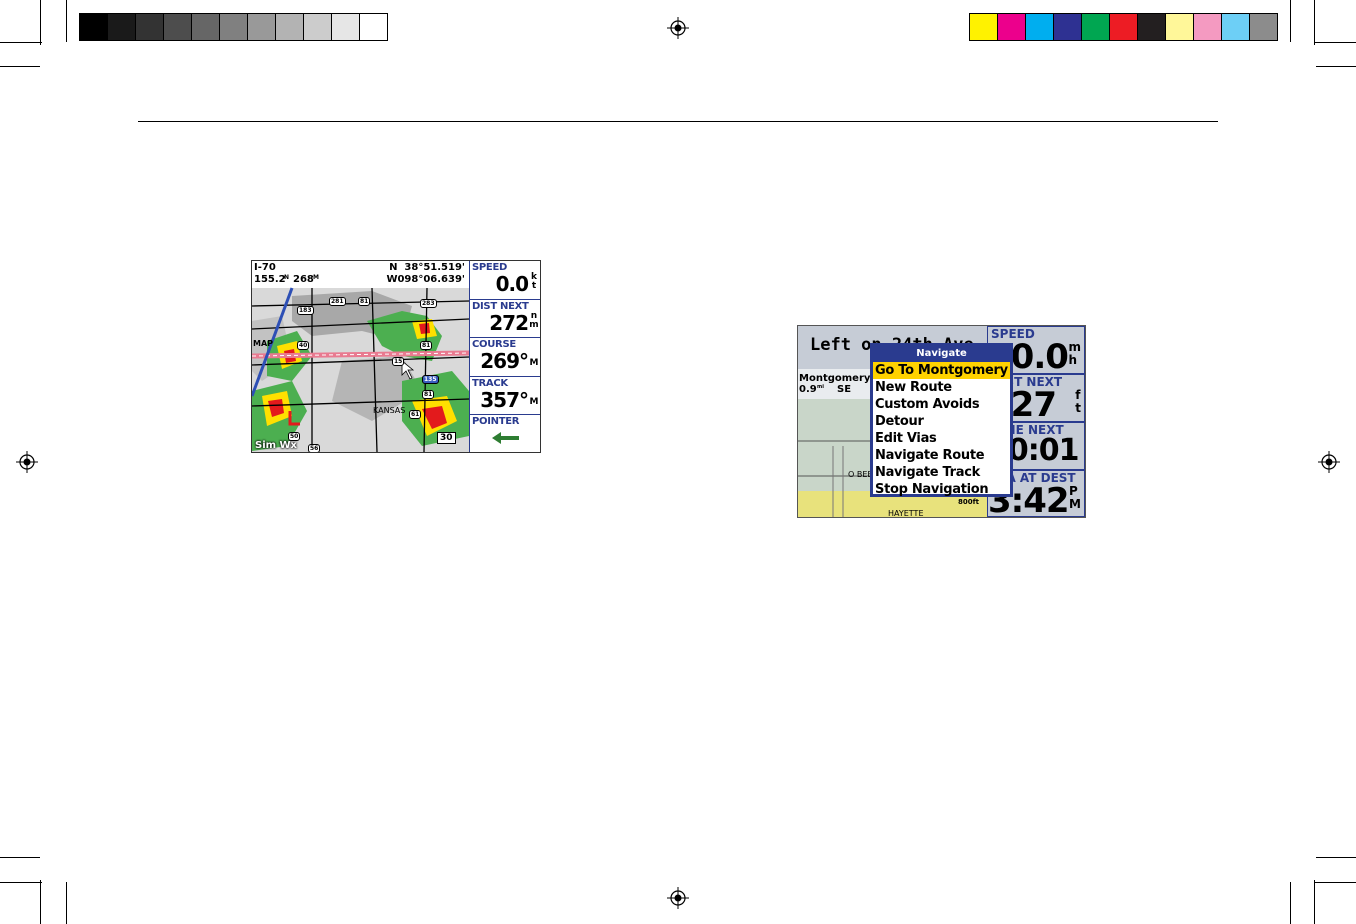 This screenshot has width=1356, height=924. Describe the element at coordinates (941, 455) in the screenshot. I see `menu-item-navigate-route: Navigate Route` at that location.